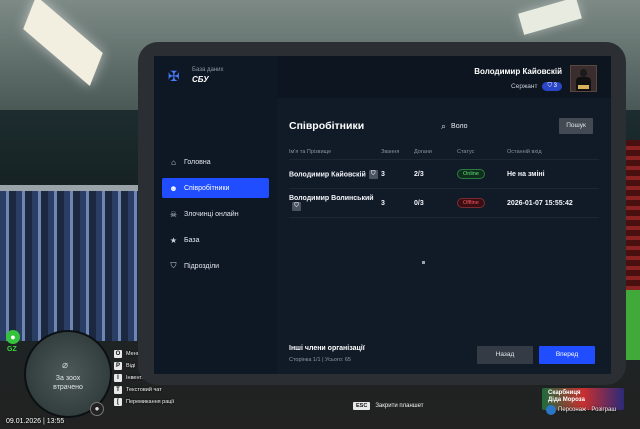  I want to click on gz-label: GZ, so click(12, 349).